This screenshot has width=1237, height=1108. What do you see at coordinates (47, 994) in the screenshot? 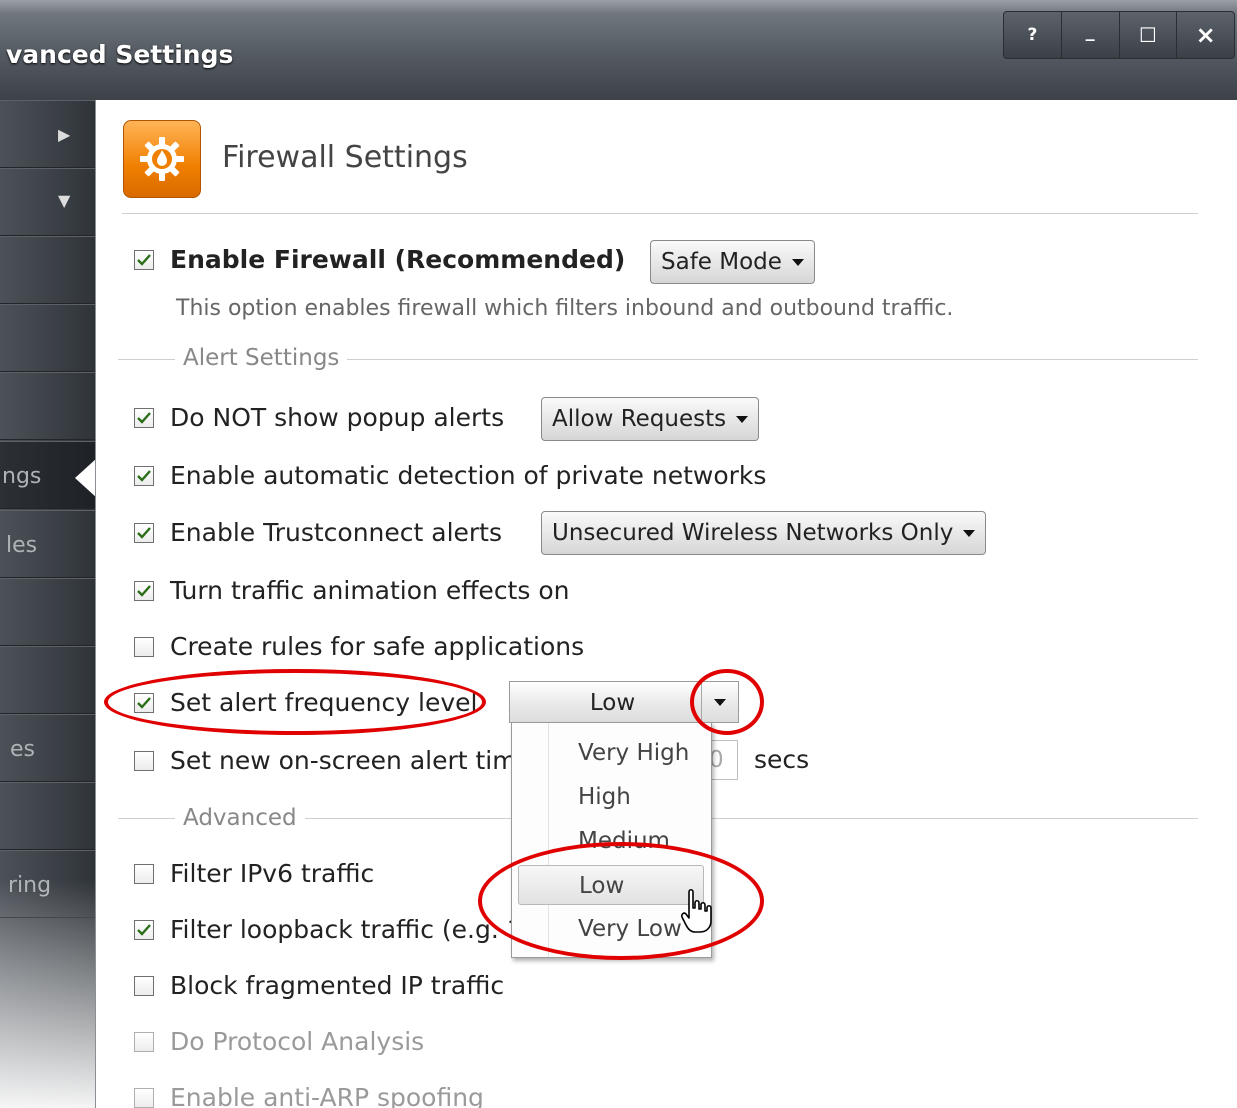
I see `sidebar-fade` at bounding box center [47, 994].